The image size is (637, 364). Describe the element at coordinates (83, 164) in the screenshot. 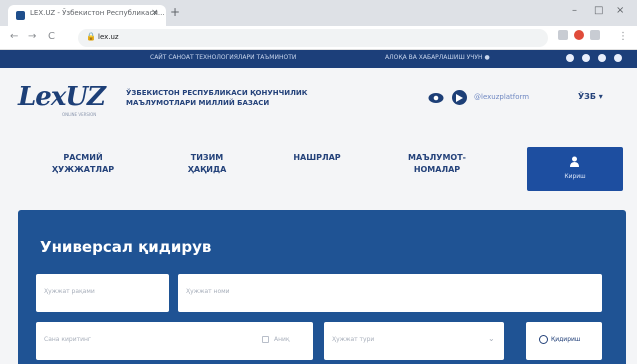

I see `nav-item-official-documents: РАСМИЙ ҲУЖЖАТЛАР` at that location.